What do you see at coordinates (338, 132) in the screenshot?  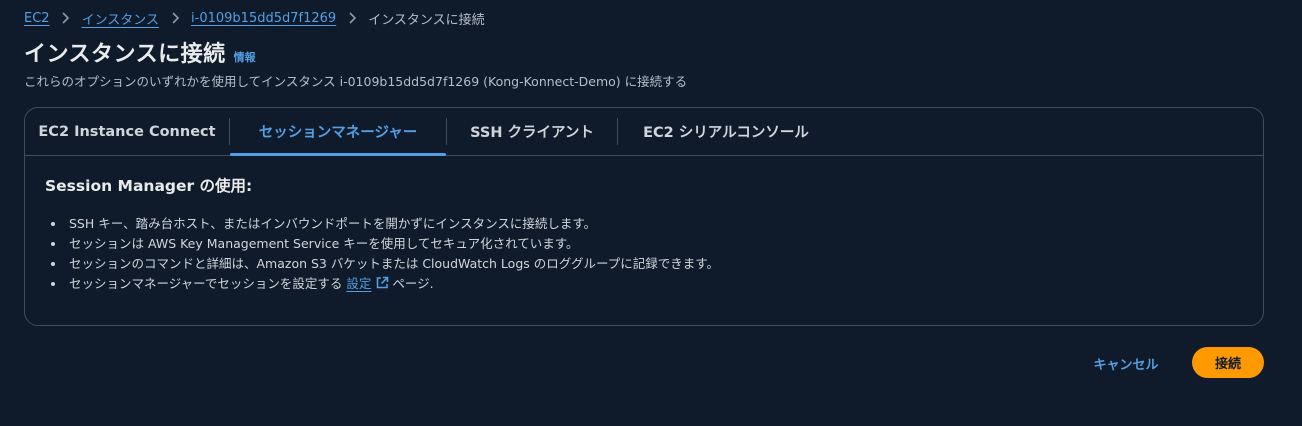 I see `tab-session-manager: セッションマネージャー` at bounding box center [338, 132].